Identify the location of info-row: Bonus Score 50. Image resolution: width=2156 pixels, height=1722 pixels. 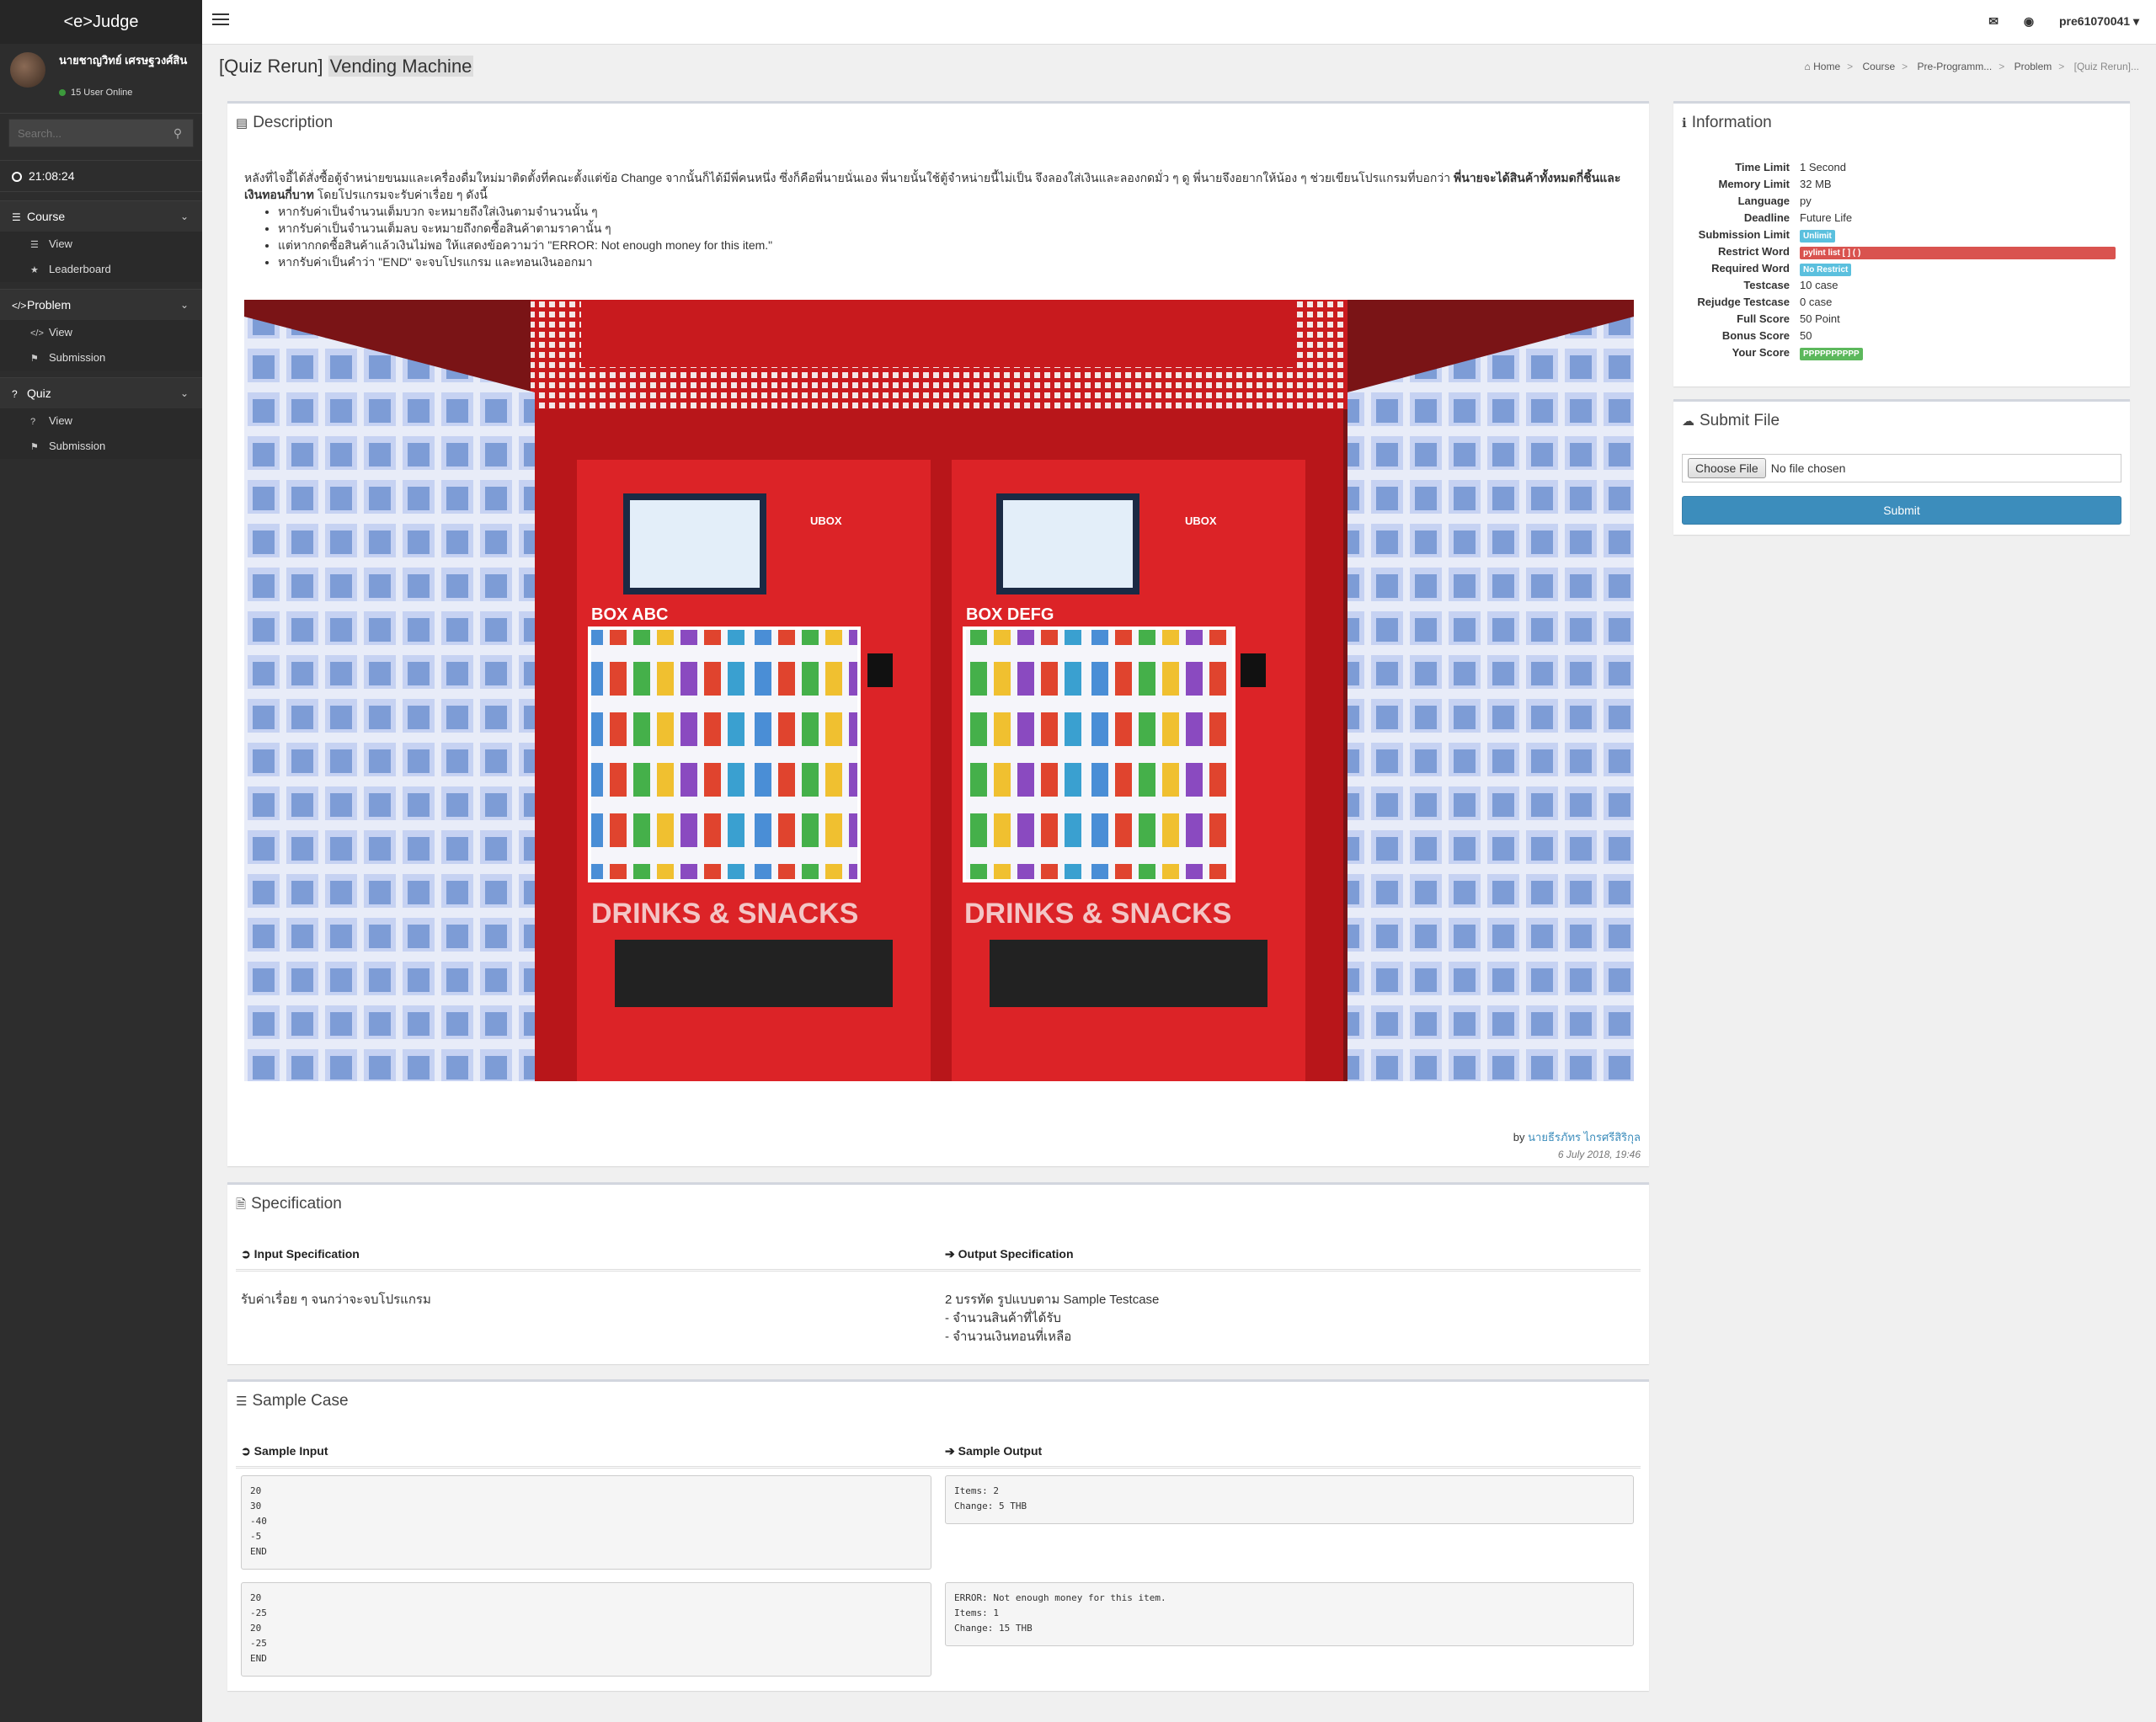
(1897, 337).